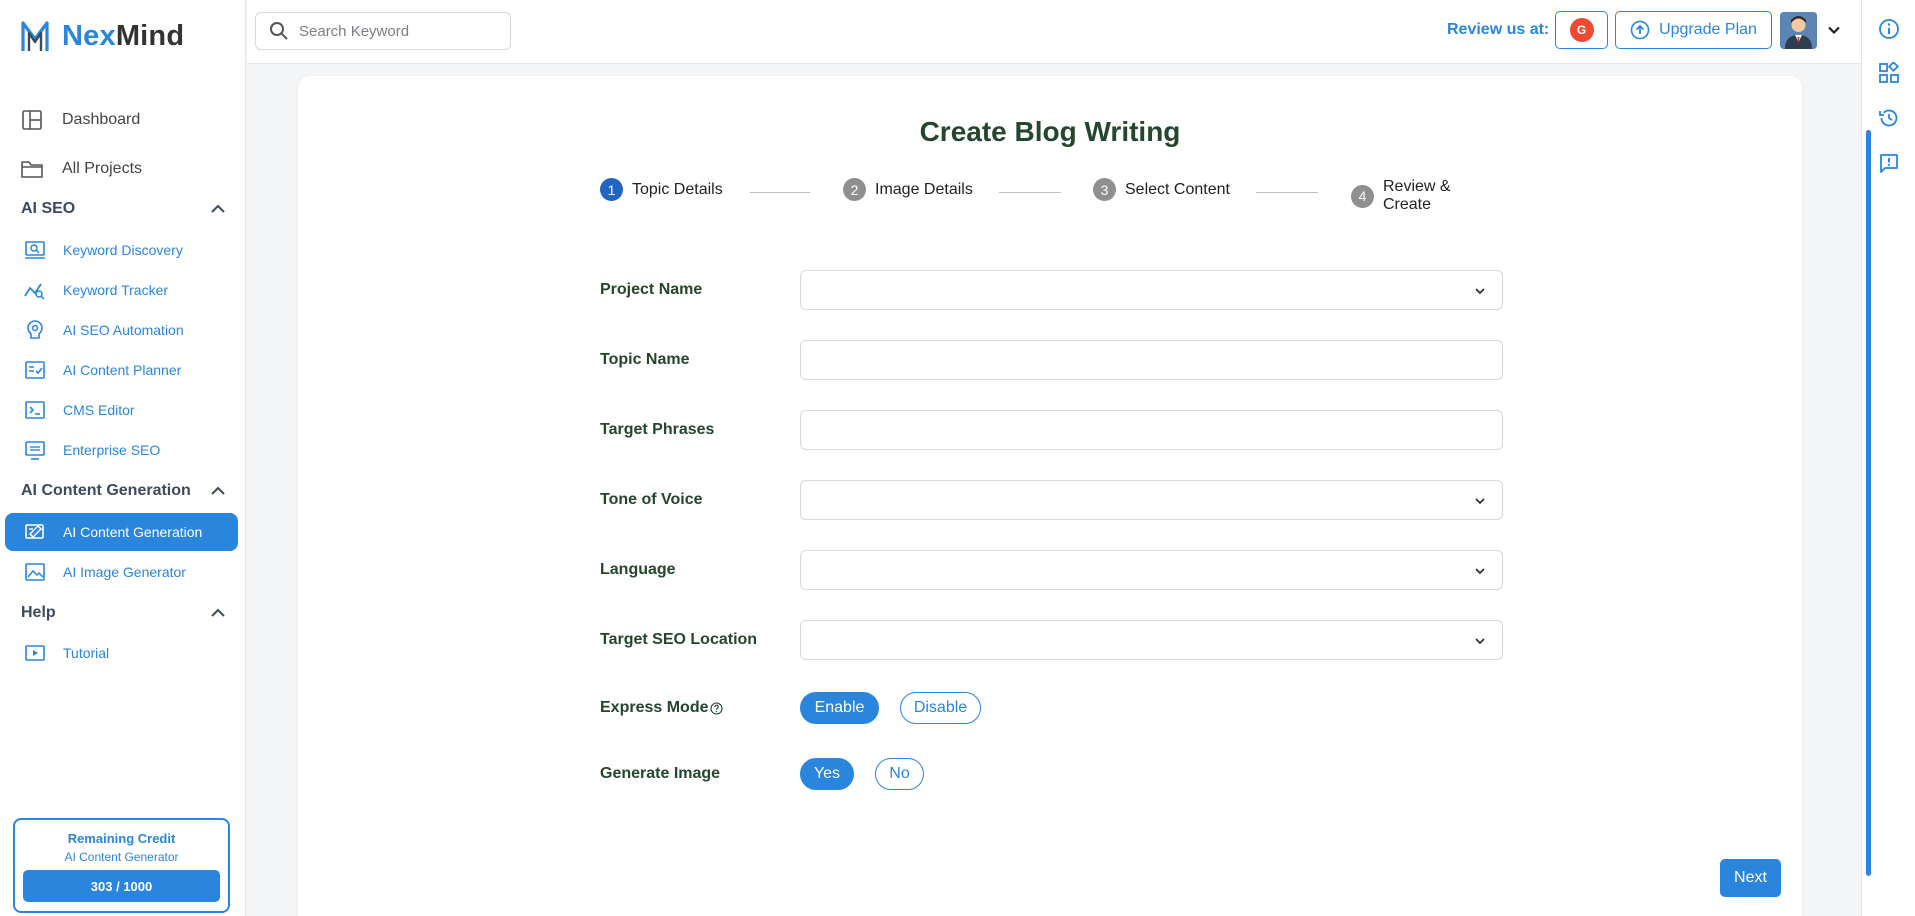 The width and height of the screenshot is (1915, 916). I want to click on step-number: 4, so click(1362, 196).